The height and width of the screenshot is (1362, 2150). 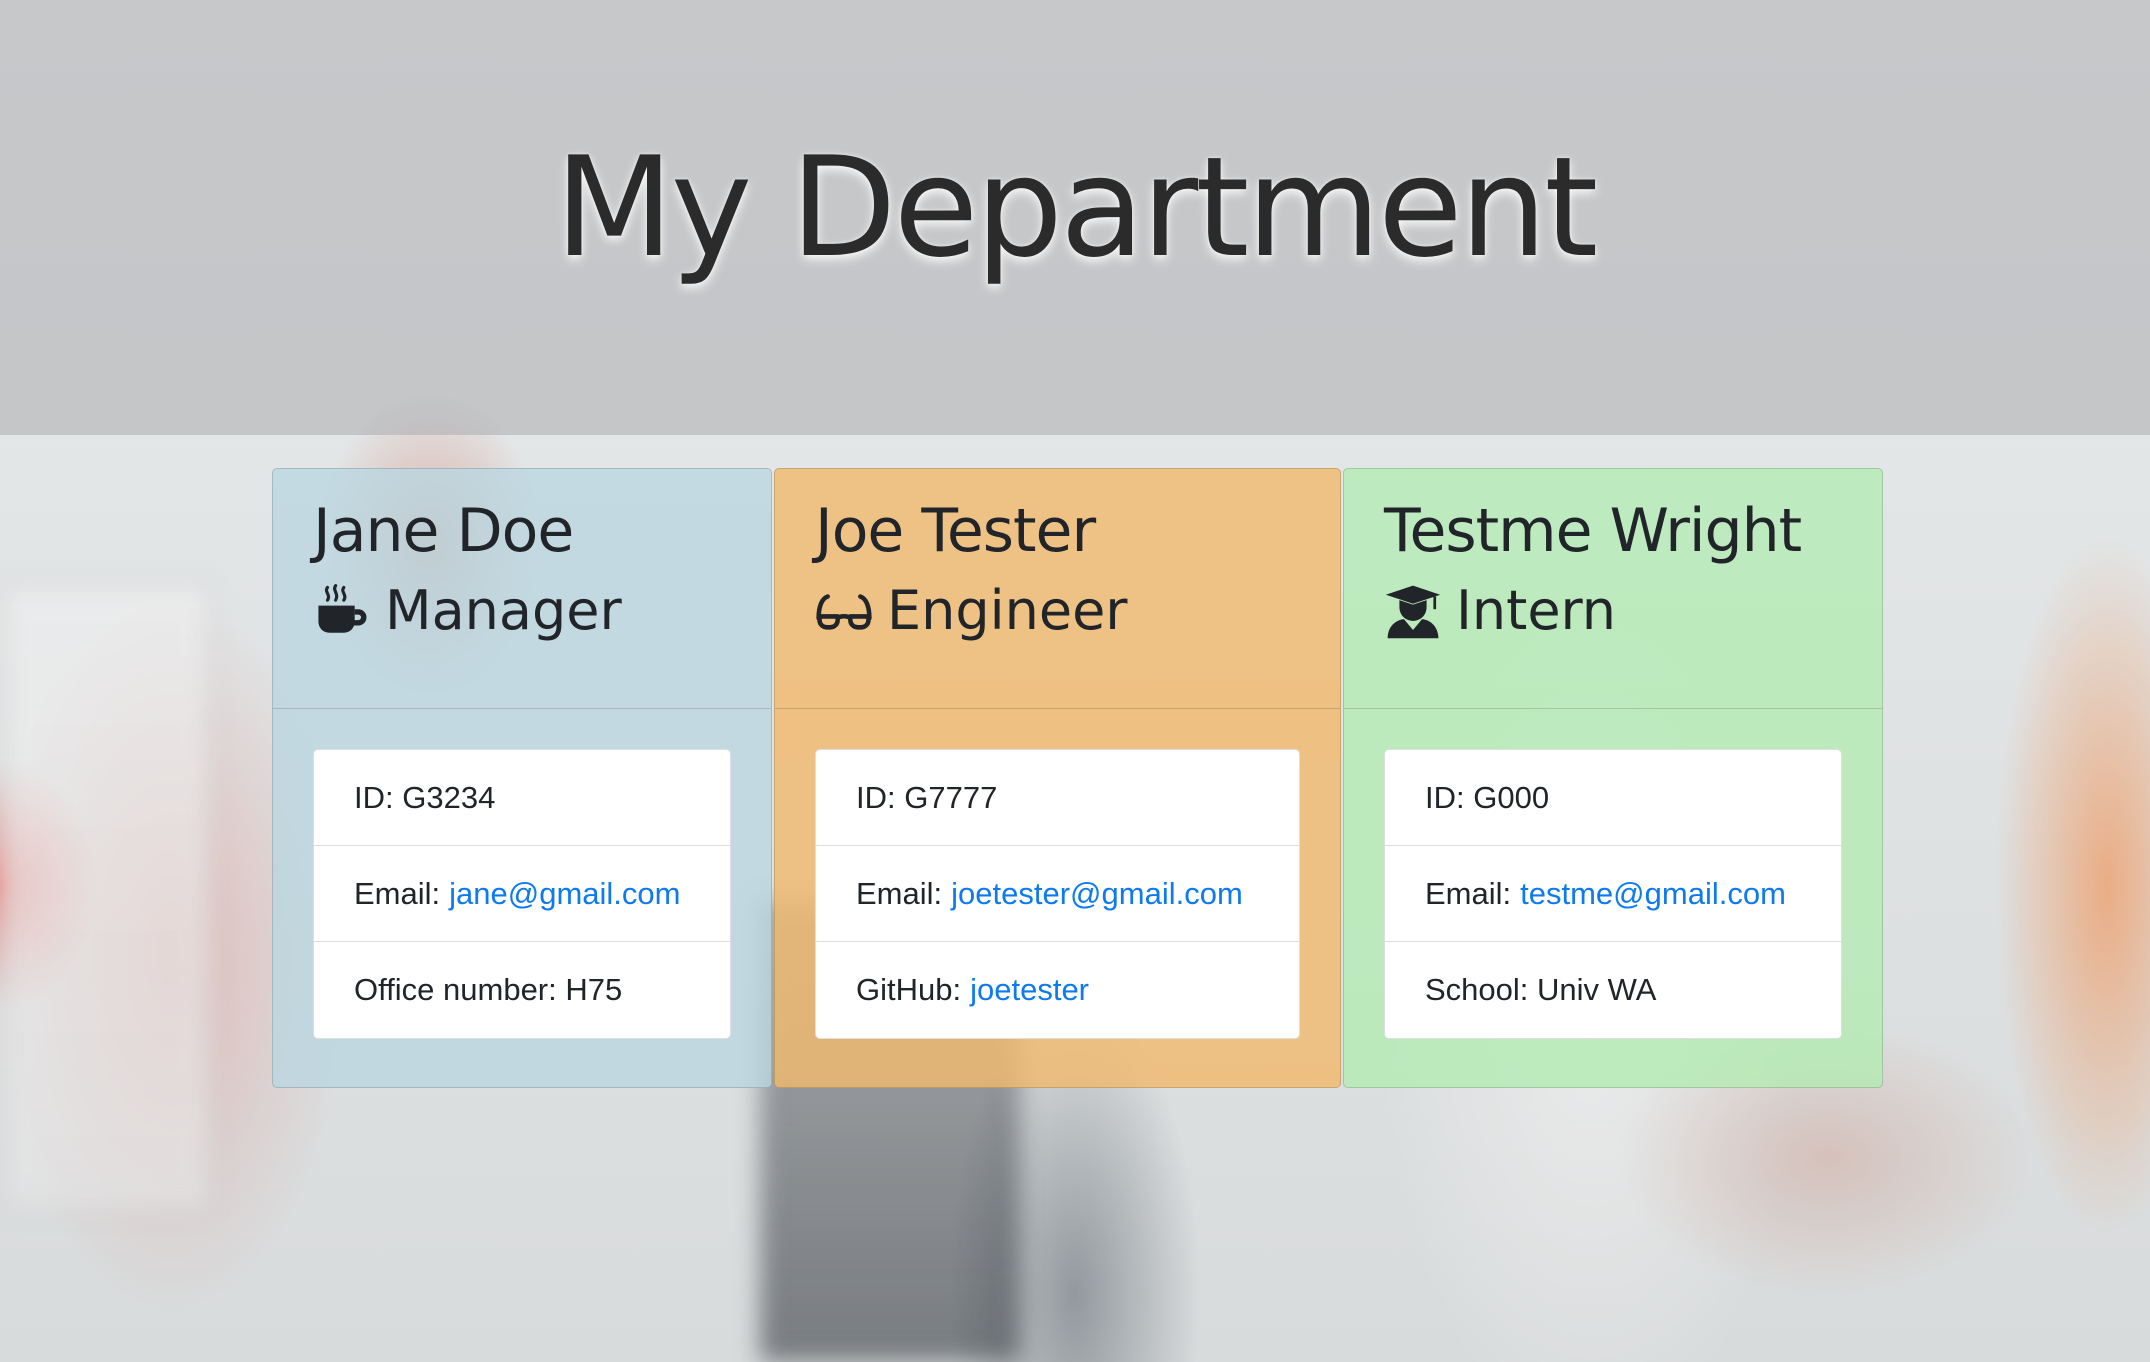 I want to click on role-label: Engineer, so click(x=1007, y=610).